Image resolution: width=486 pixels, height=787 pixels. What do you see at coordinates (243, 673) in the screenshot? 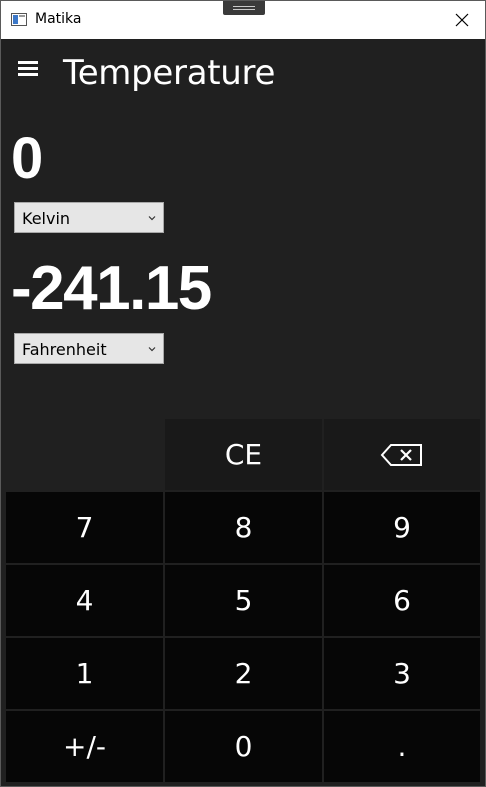
I see `digit-2-button: 2` at bounding box center [243, 673].